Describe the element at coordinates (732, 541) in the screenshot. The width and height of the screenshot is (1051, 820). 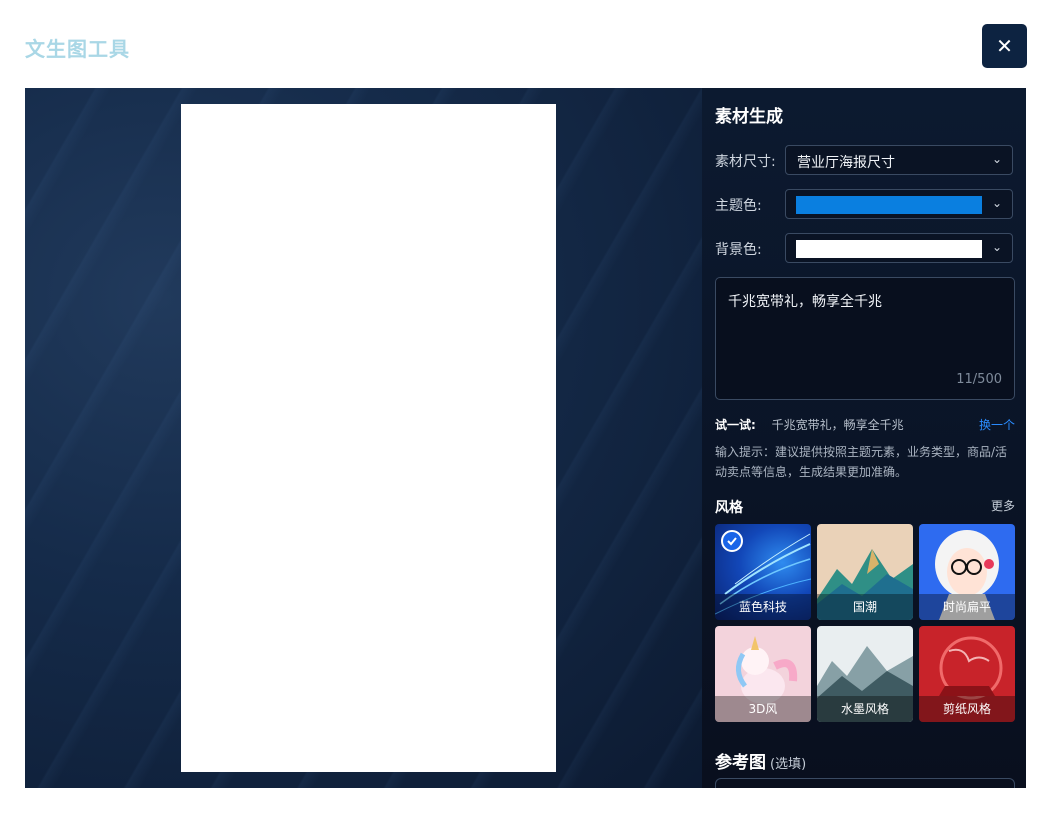
I see `selected-check-icon` at that location.